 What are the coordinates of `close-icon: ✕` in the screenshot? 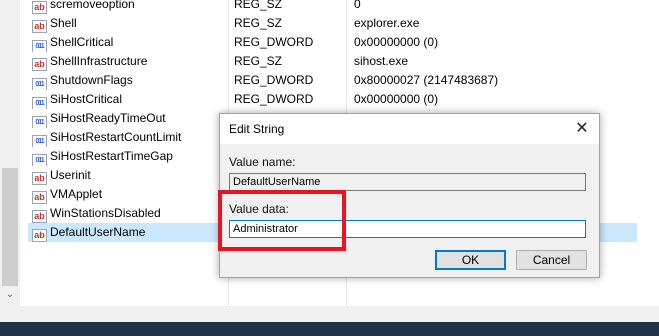 It's located at (582, 129).